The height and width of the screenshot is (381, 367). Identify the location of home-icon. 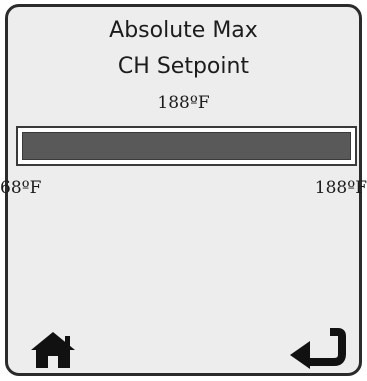
(53, 350).